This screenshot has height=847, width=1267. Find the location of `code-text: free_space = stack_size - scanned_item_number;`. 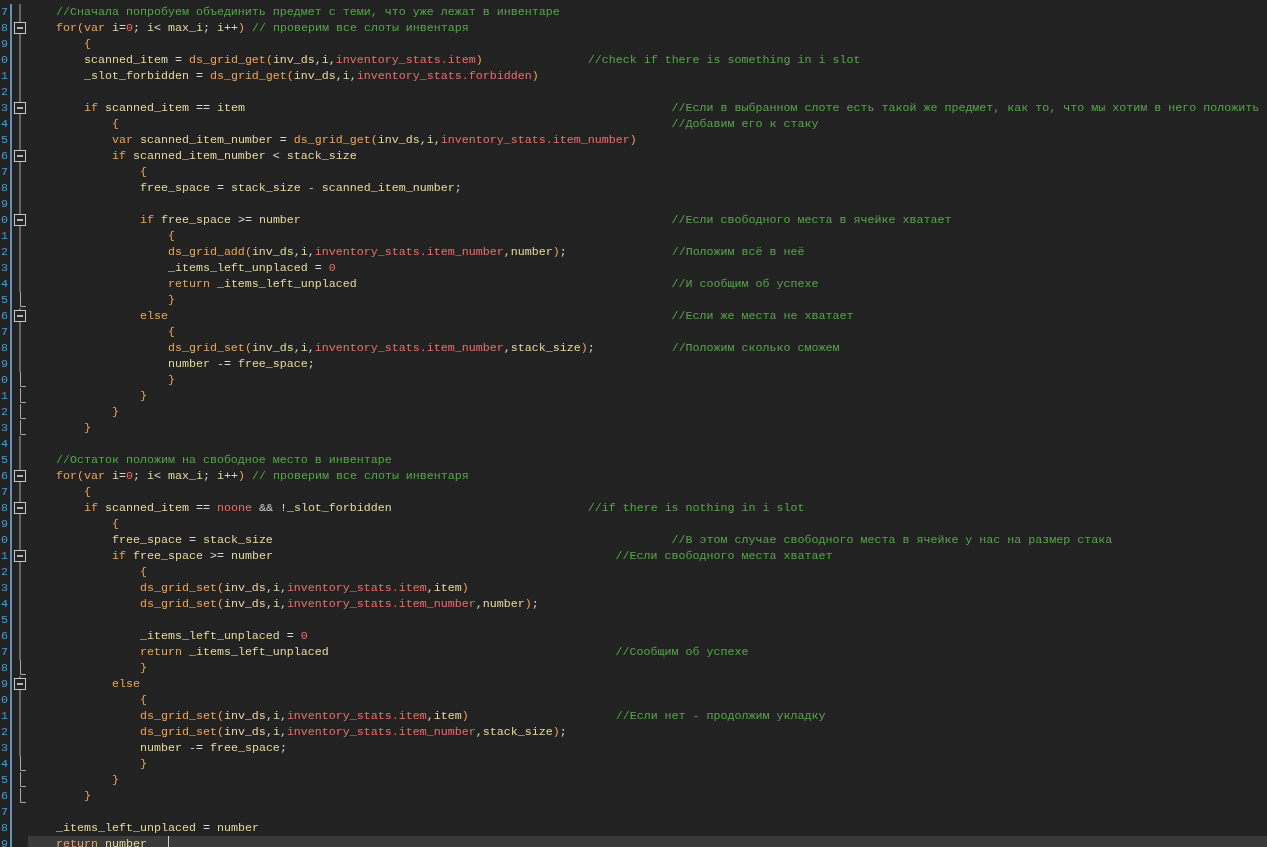

code-text: free_space = stack_size - scanned_item_number; is located at coordinates (300, 188).